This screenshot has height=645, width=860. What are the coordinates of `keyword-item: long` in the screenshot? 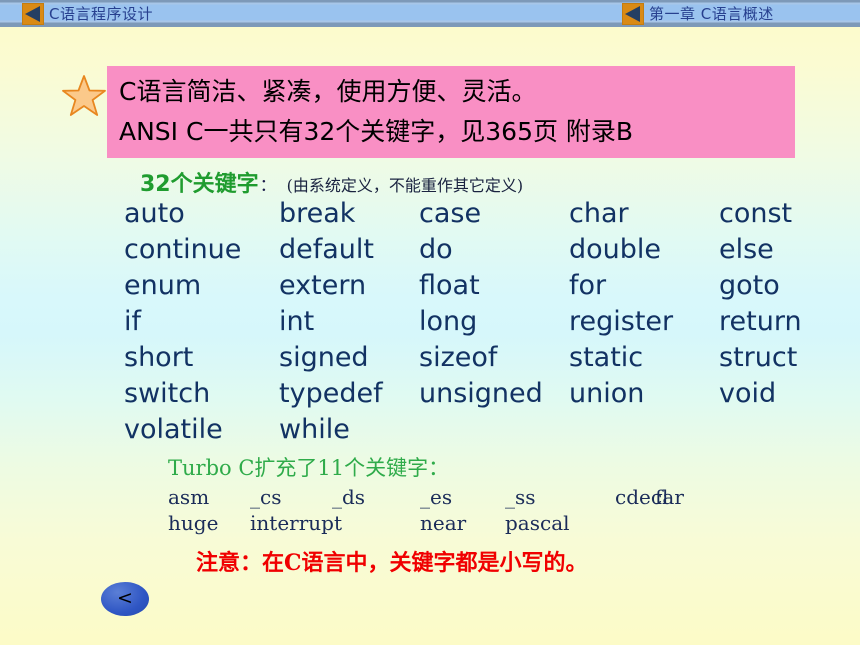 It's located at (448, 321).